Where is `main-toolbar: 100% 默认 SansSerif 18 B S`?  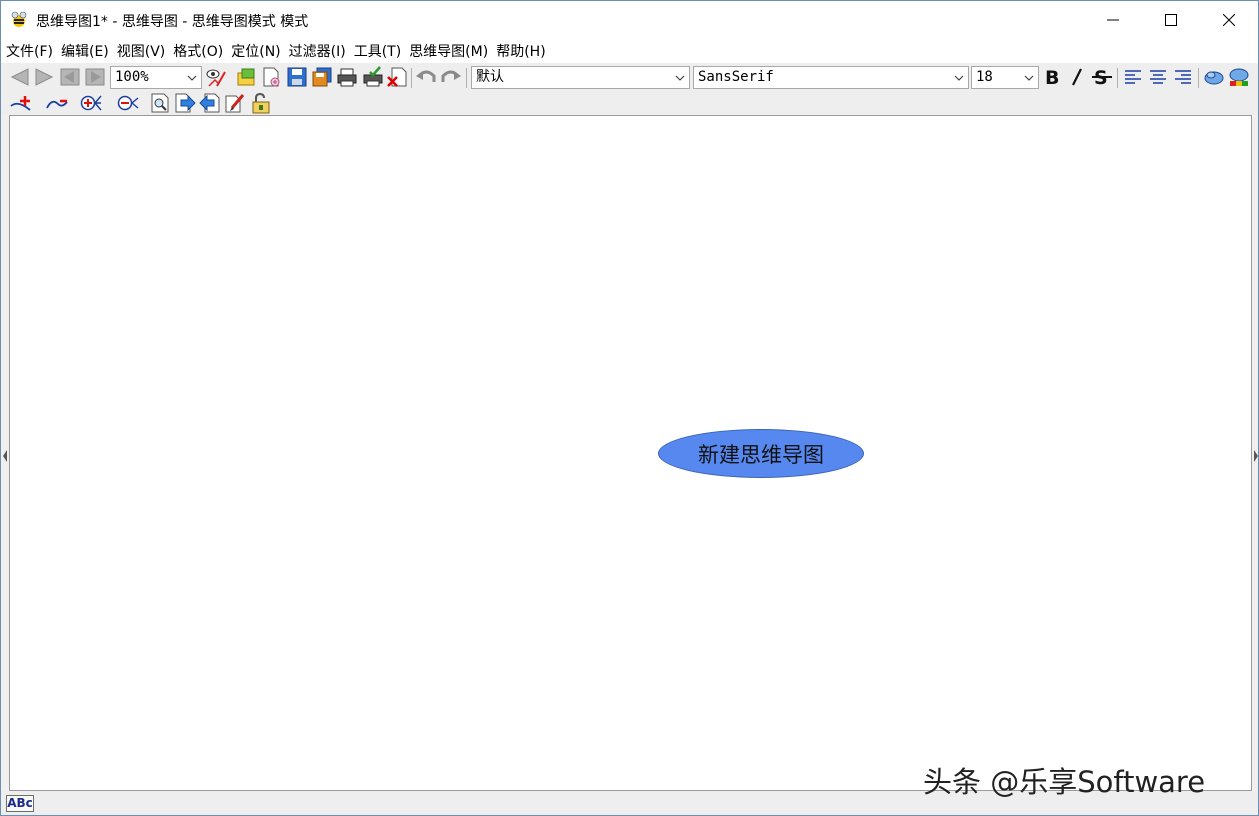 main-toolbar: 100% 默认 SansSerif 18 B S is located at coordinates (629, 77).